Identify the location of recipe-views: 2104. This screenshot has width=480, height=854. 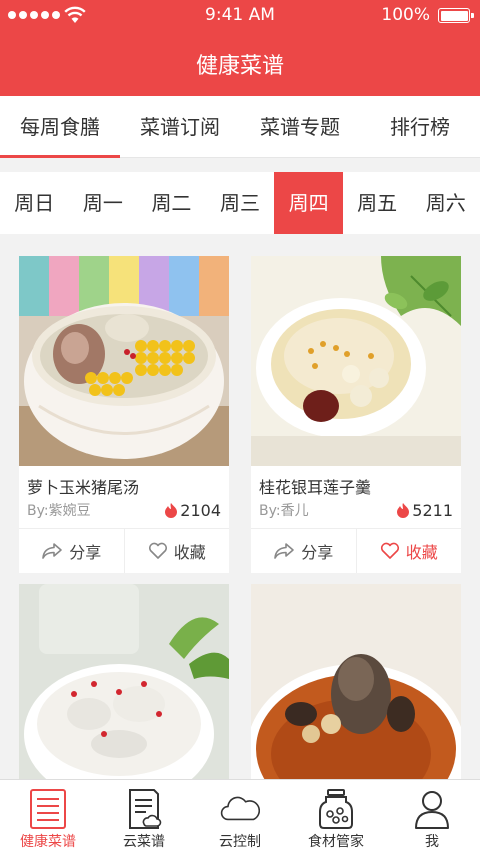
(192, 510).